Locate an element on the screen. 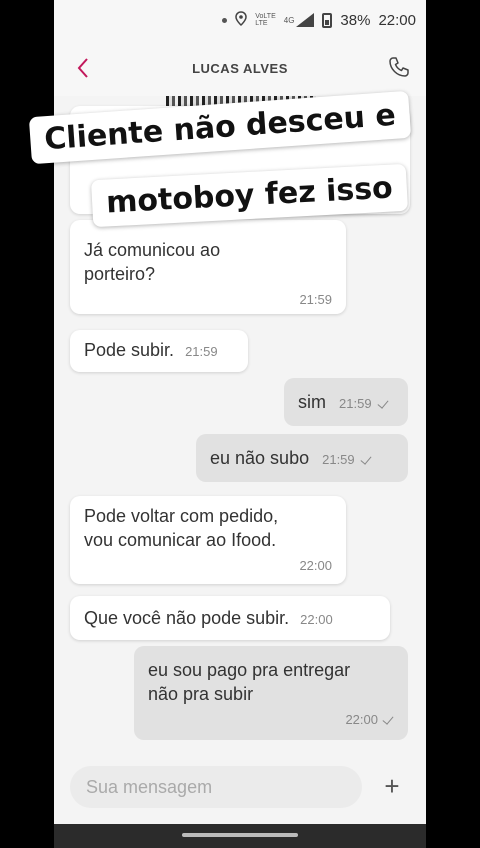  home-gesture-handle is located at coordinates (240, 835).